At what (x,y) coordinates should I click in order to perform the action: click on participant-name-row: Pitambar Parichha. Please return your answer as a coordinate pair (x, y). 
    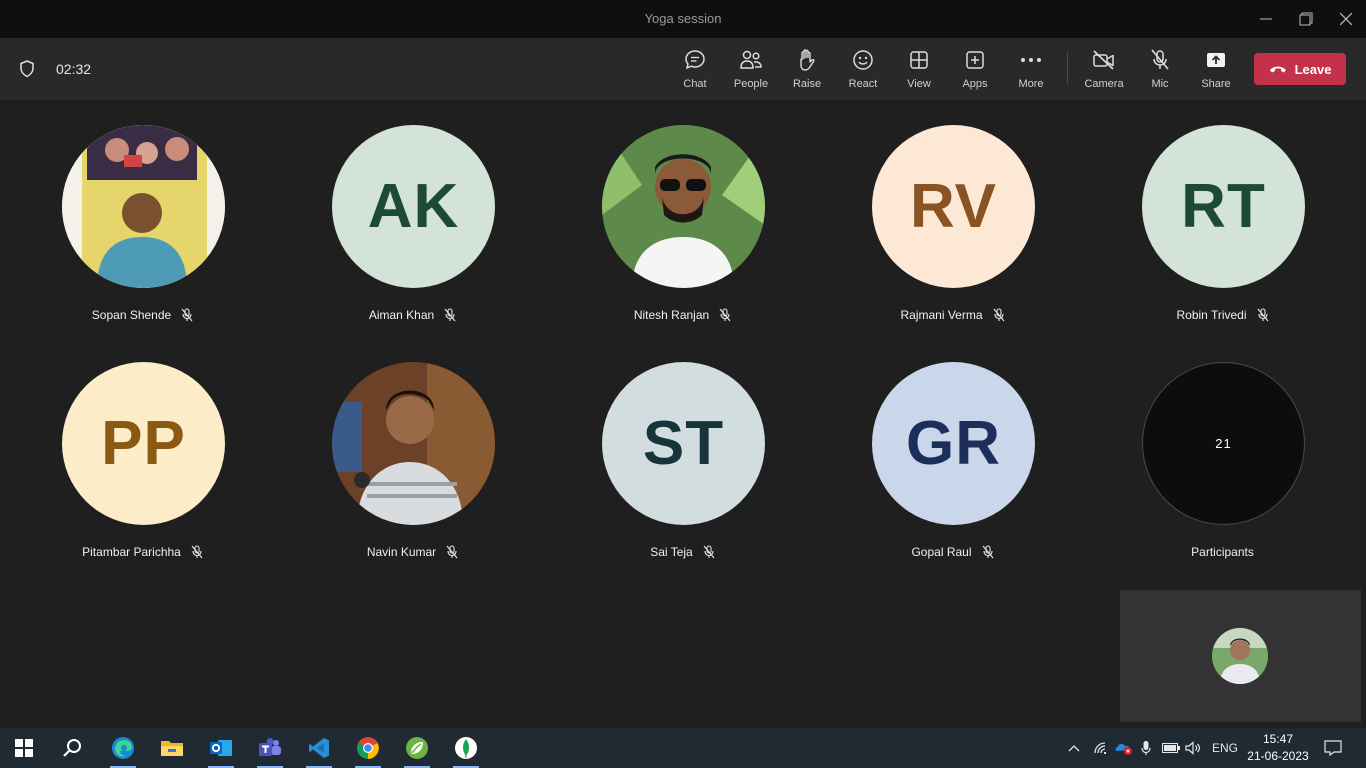
    Looking at the image, I should click on (142, 552).